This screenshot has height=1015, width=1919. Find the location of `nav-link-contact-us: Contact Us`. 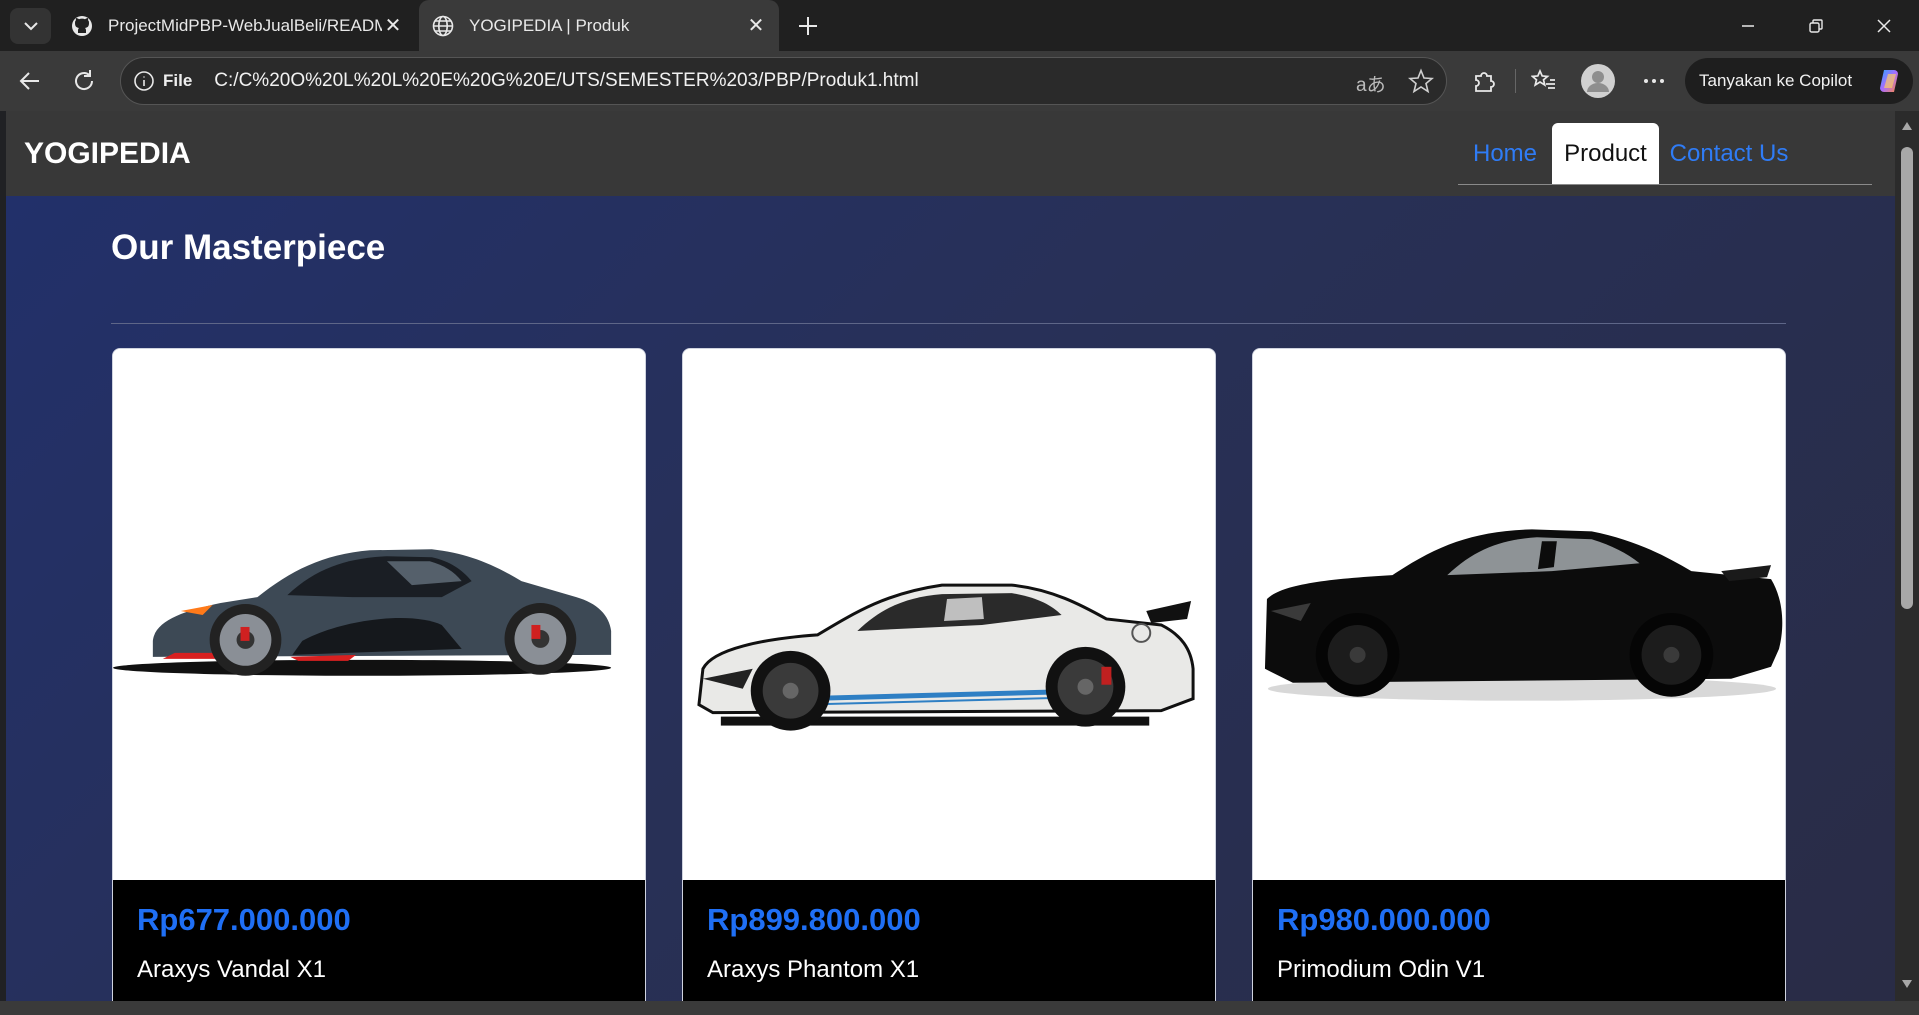

nav-link-contact-us: Contact Us is located at coordinates (1729, 153).